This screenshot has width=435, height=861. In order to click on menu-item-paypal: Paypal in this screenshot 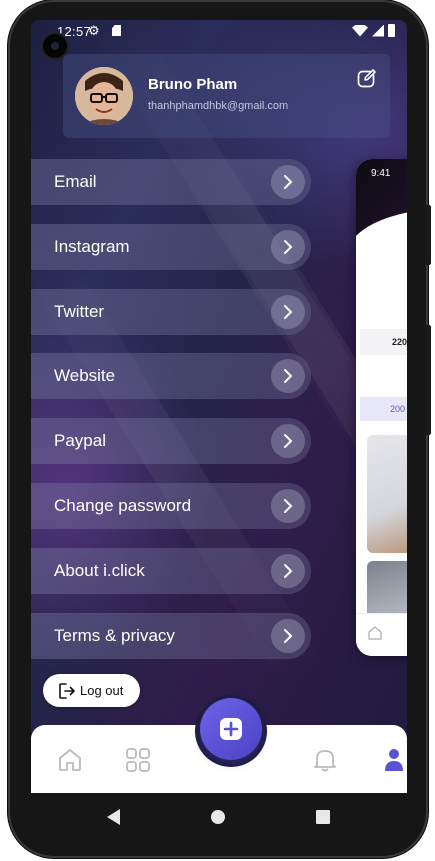, I will do `click(171, 441)`.